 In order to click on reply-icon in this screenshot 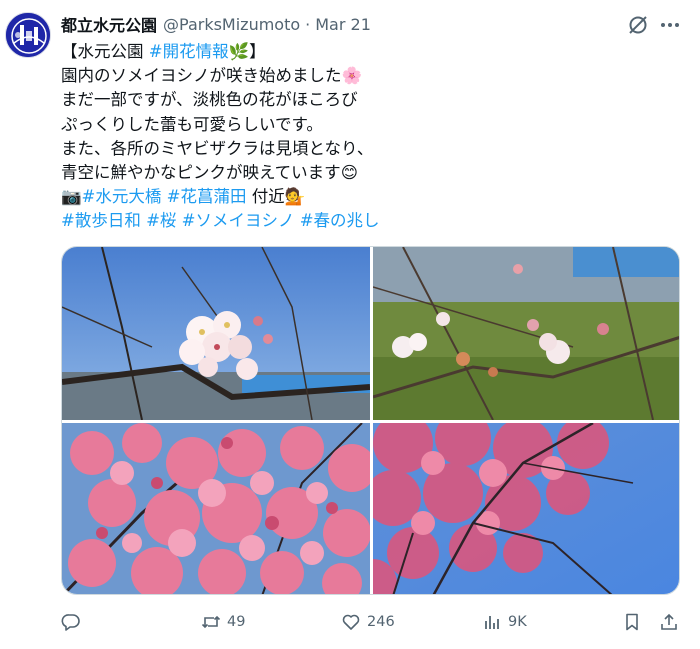, I will do `click(70, 622)`.